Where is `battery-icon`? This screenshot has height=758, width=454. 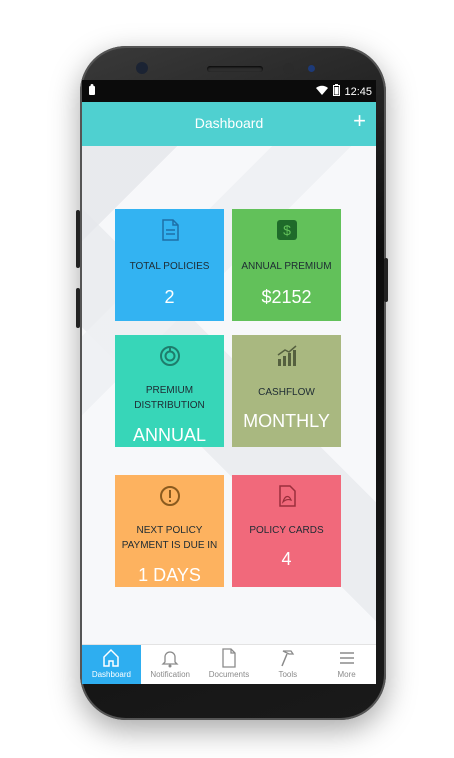
battery-icon is located at coordinates (336, 91).